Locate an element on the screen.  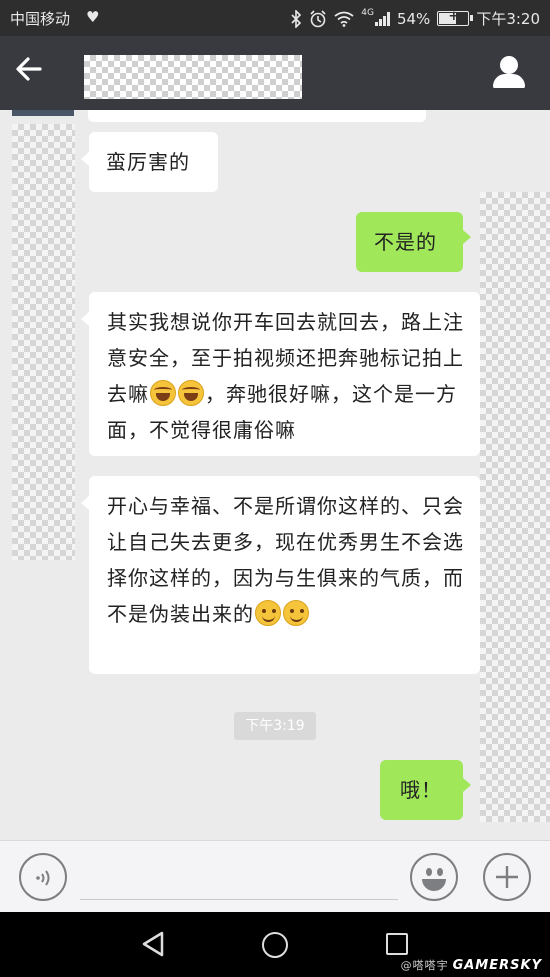
avatar is located at coordinates (43, 113).